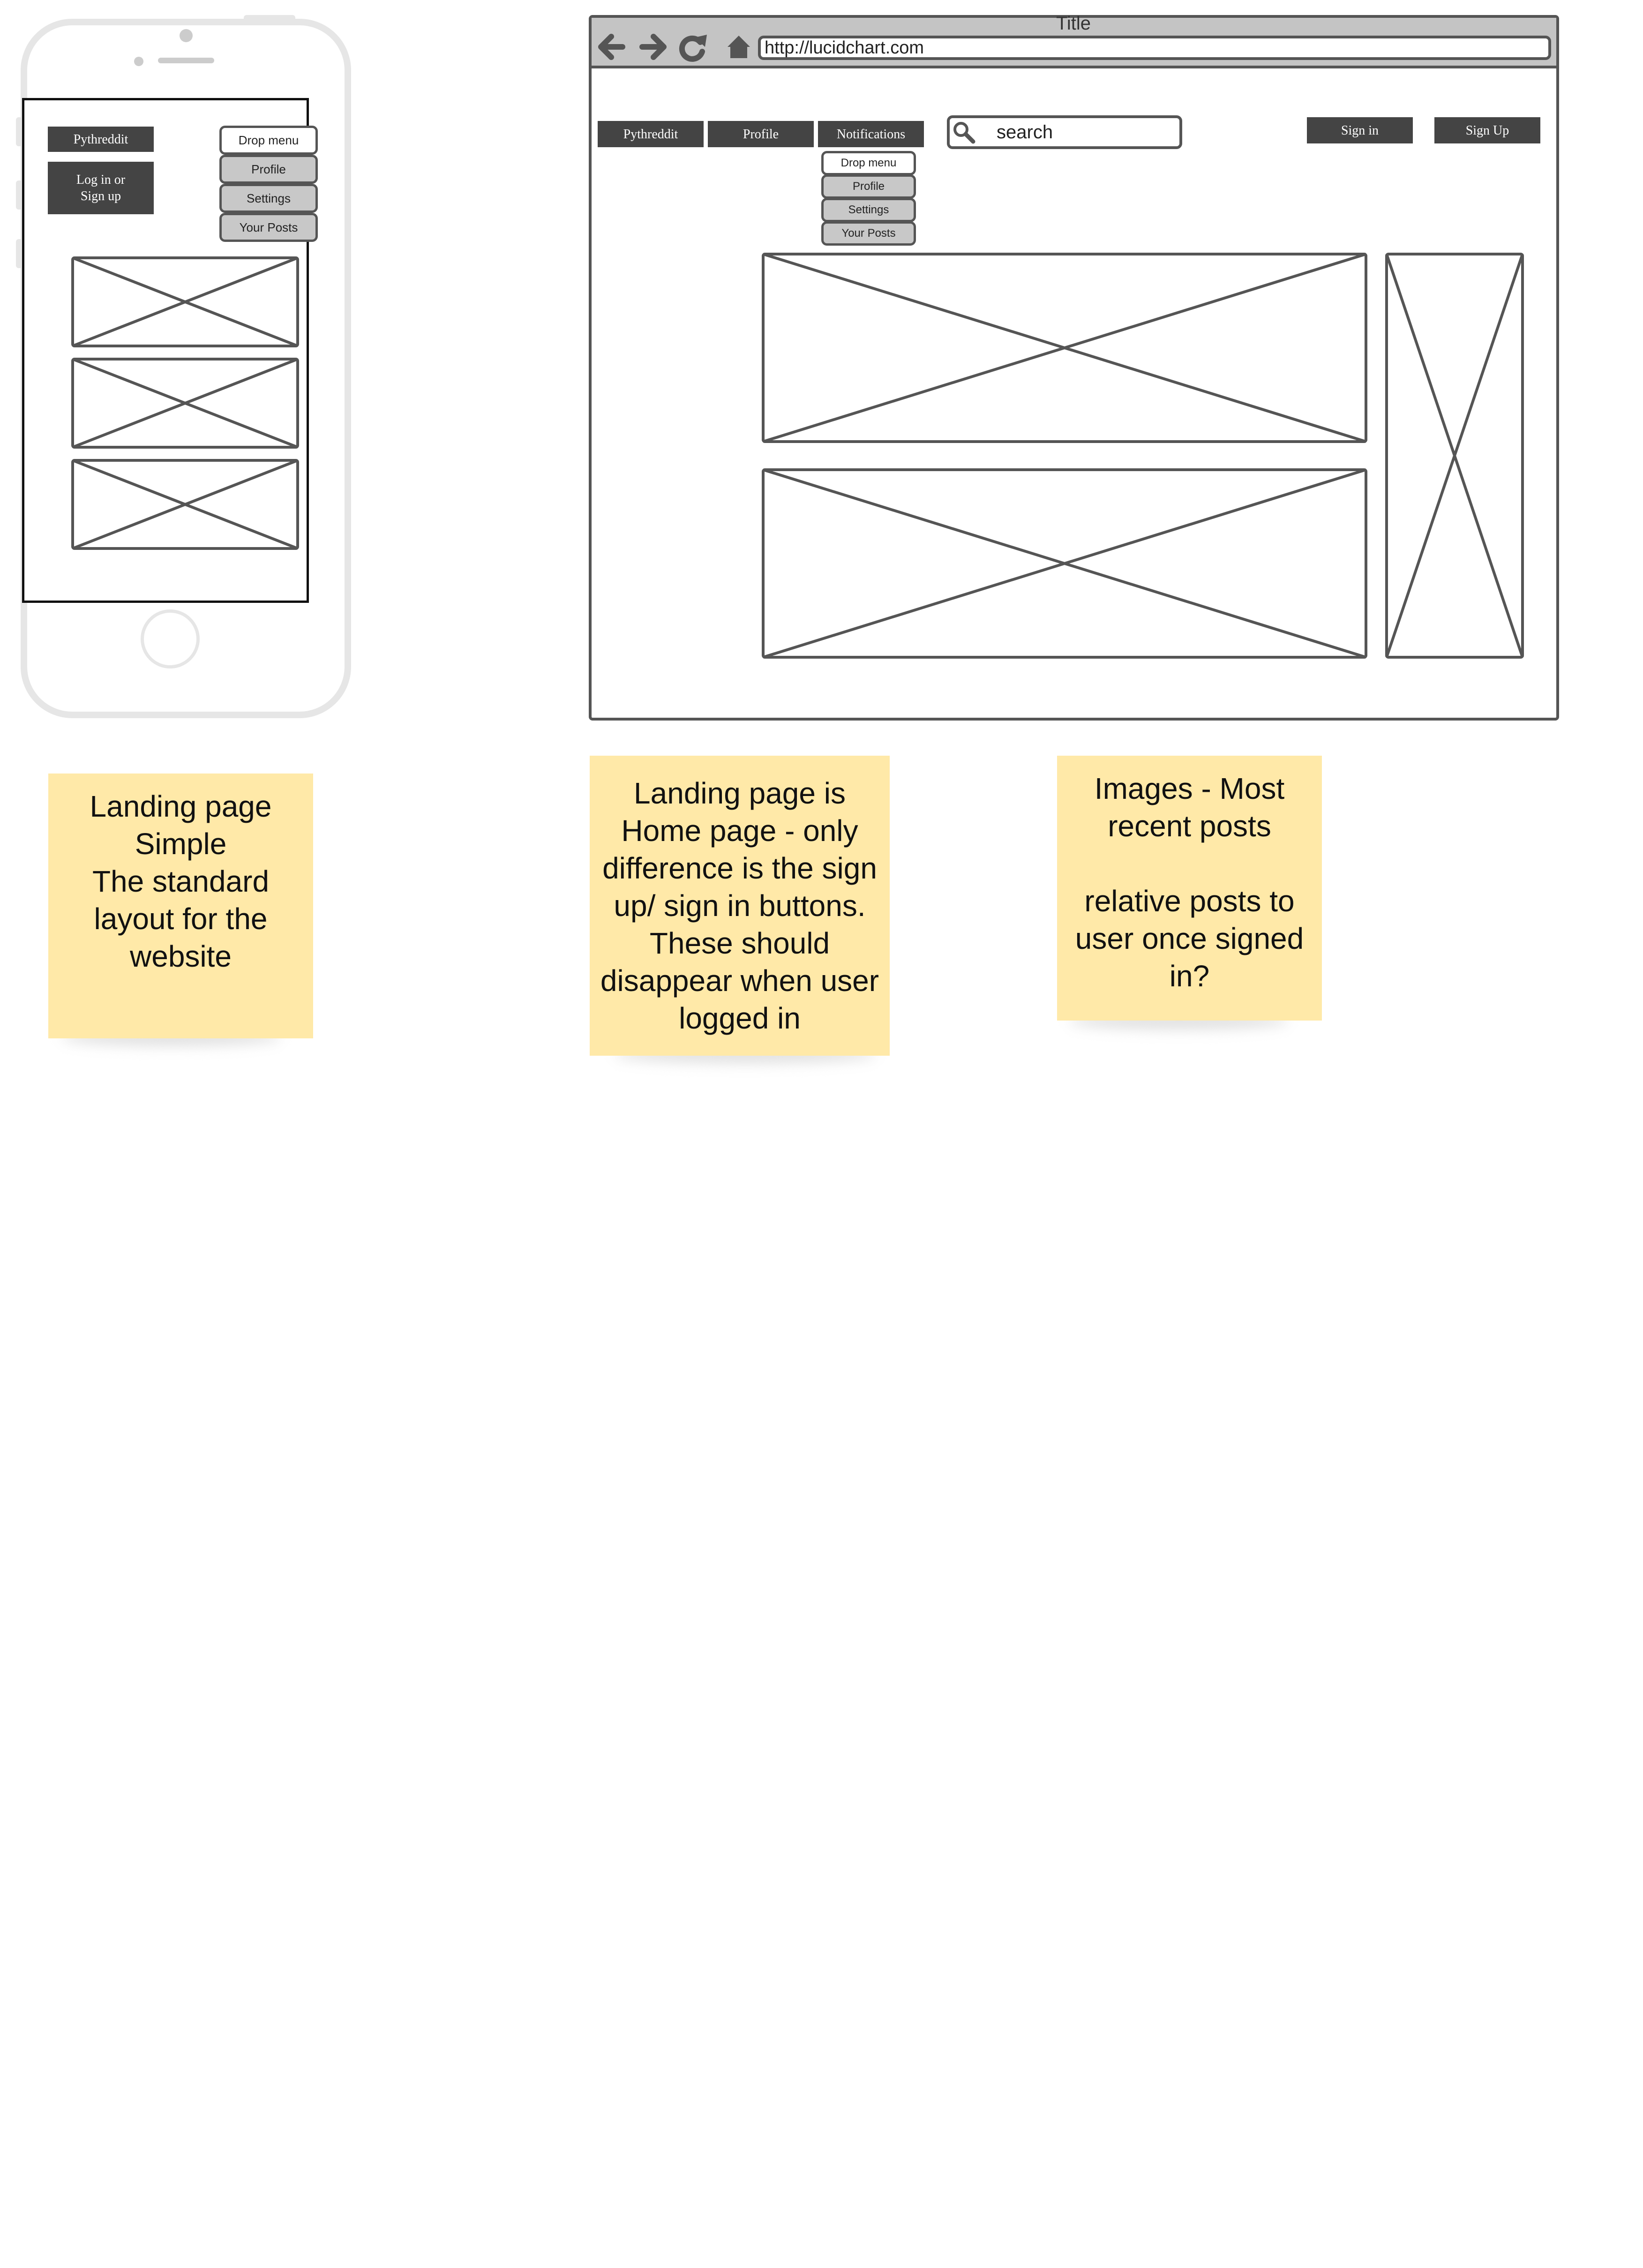 The width and height of the screenshot is (1643, 2268). I want to click on note-line: The standard, so click(181, 881).